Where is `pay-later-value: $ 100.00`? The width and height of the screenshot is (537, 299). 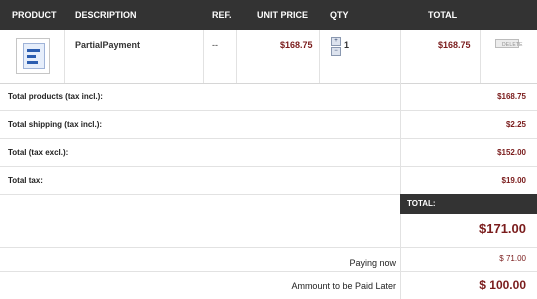 pay-later-value: $ 100.00 is located at coordinates (502, 285).